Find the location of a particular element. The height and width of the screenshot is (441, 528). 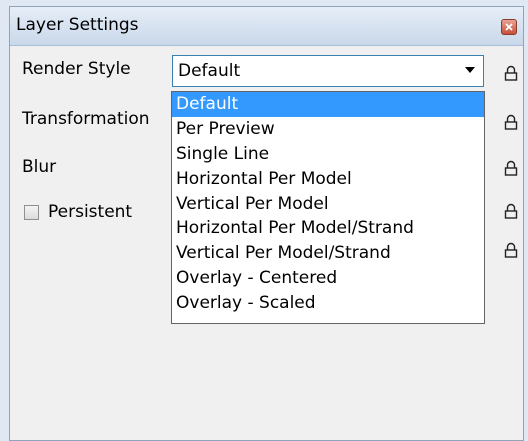

dropdown-option-vertical-per-model: Vertical Per Model is located at coordinates (328, 204).